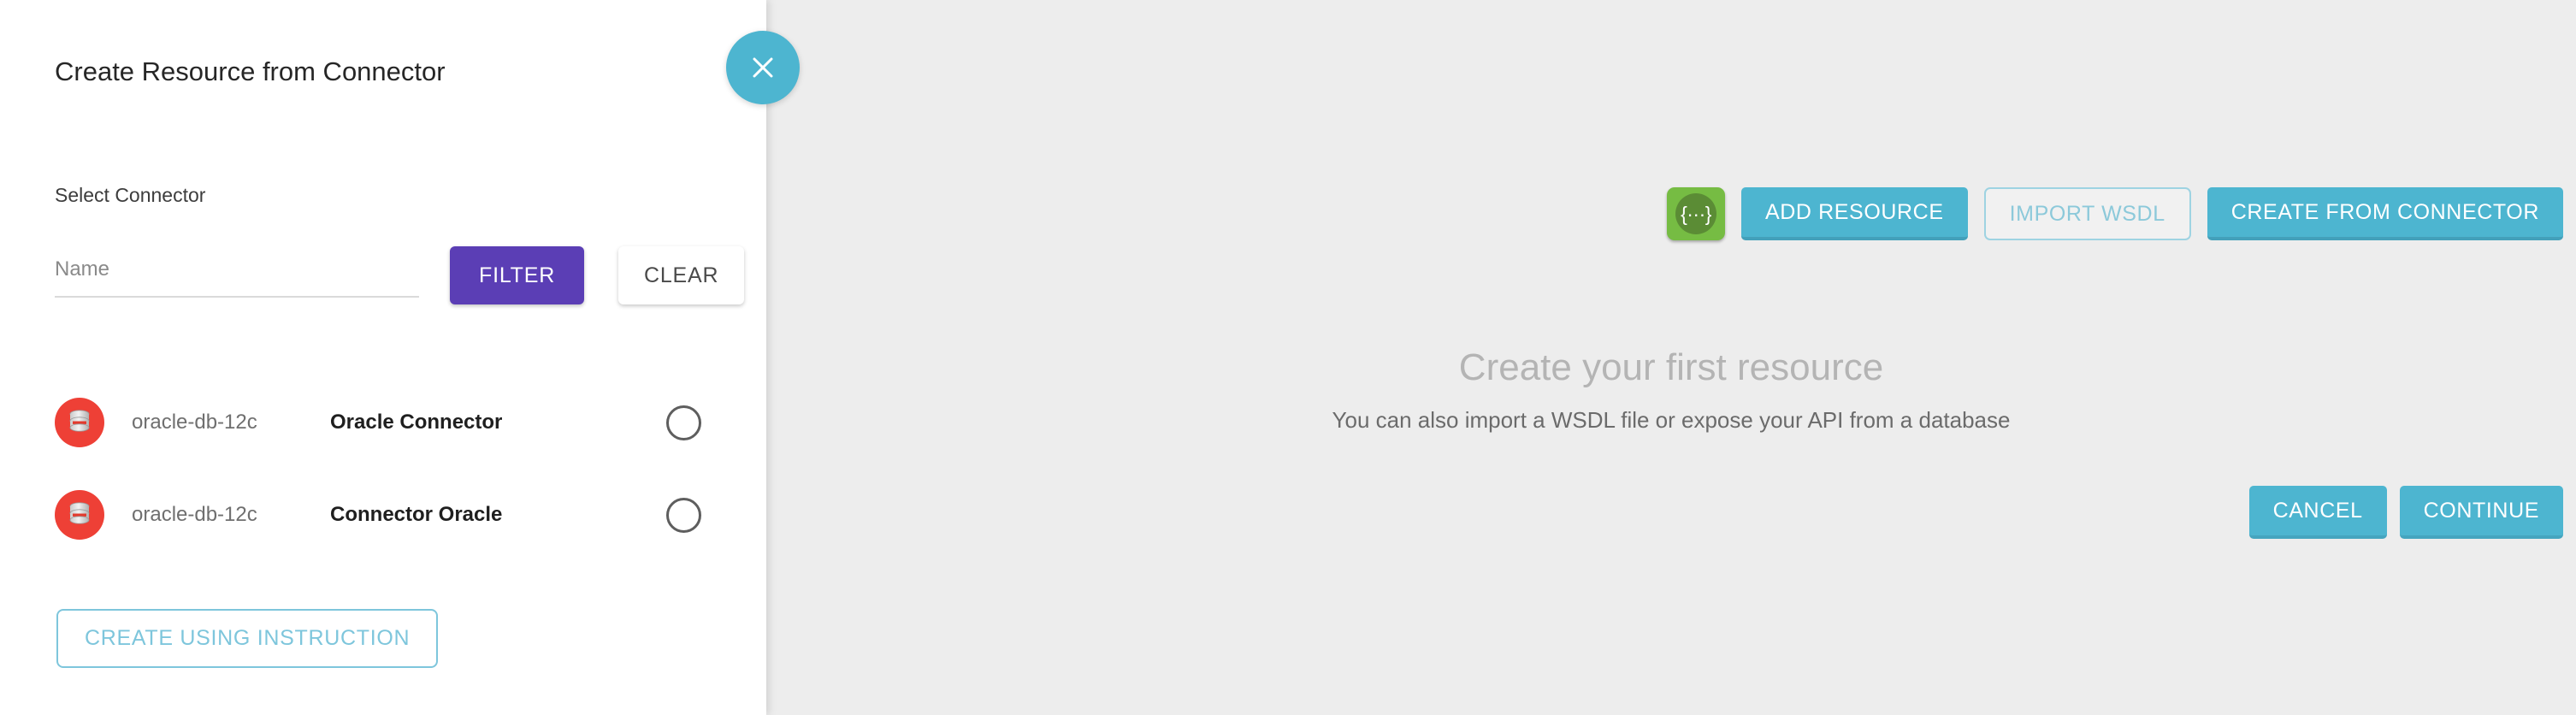 This screenshot has width=2576, height=715. Describe the element at coordinates (416, 514) in the screenshot. I see `connector-name: Connector Oracle` at that location.